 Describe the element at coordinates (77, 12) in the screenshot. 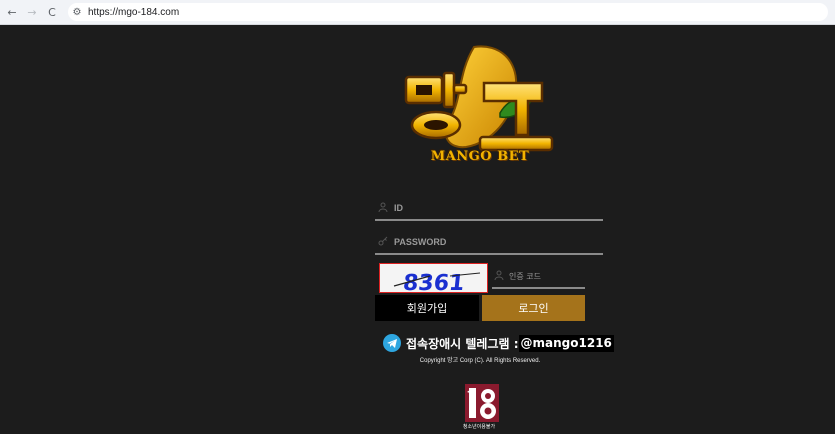

I see `site-info-icon: ⚙` at that location.